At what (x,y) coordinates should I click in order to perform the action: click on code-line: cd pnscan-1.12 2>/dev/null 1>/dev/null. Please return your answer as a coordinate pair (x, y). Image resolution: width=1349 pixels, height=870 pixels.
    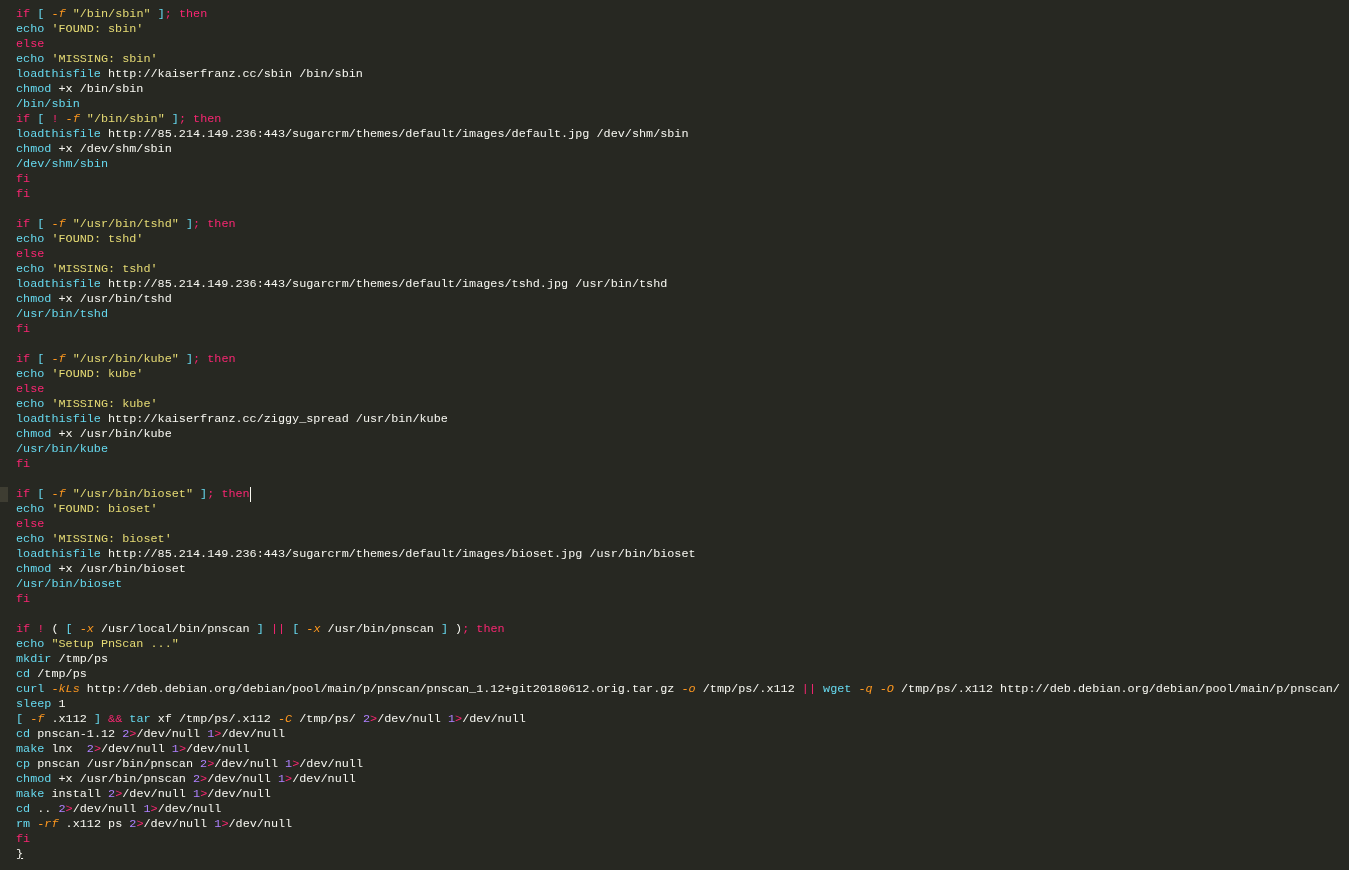
    Looking at the image, I should click on (151, 734).